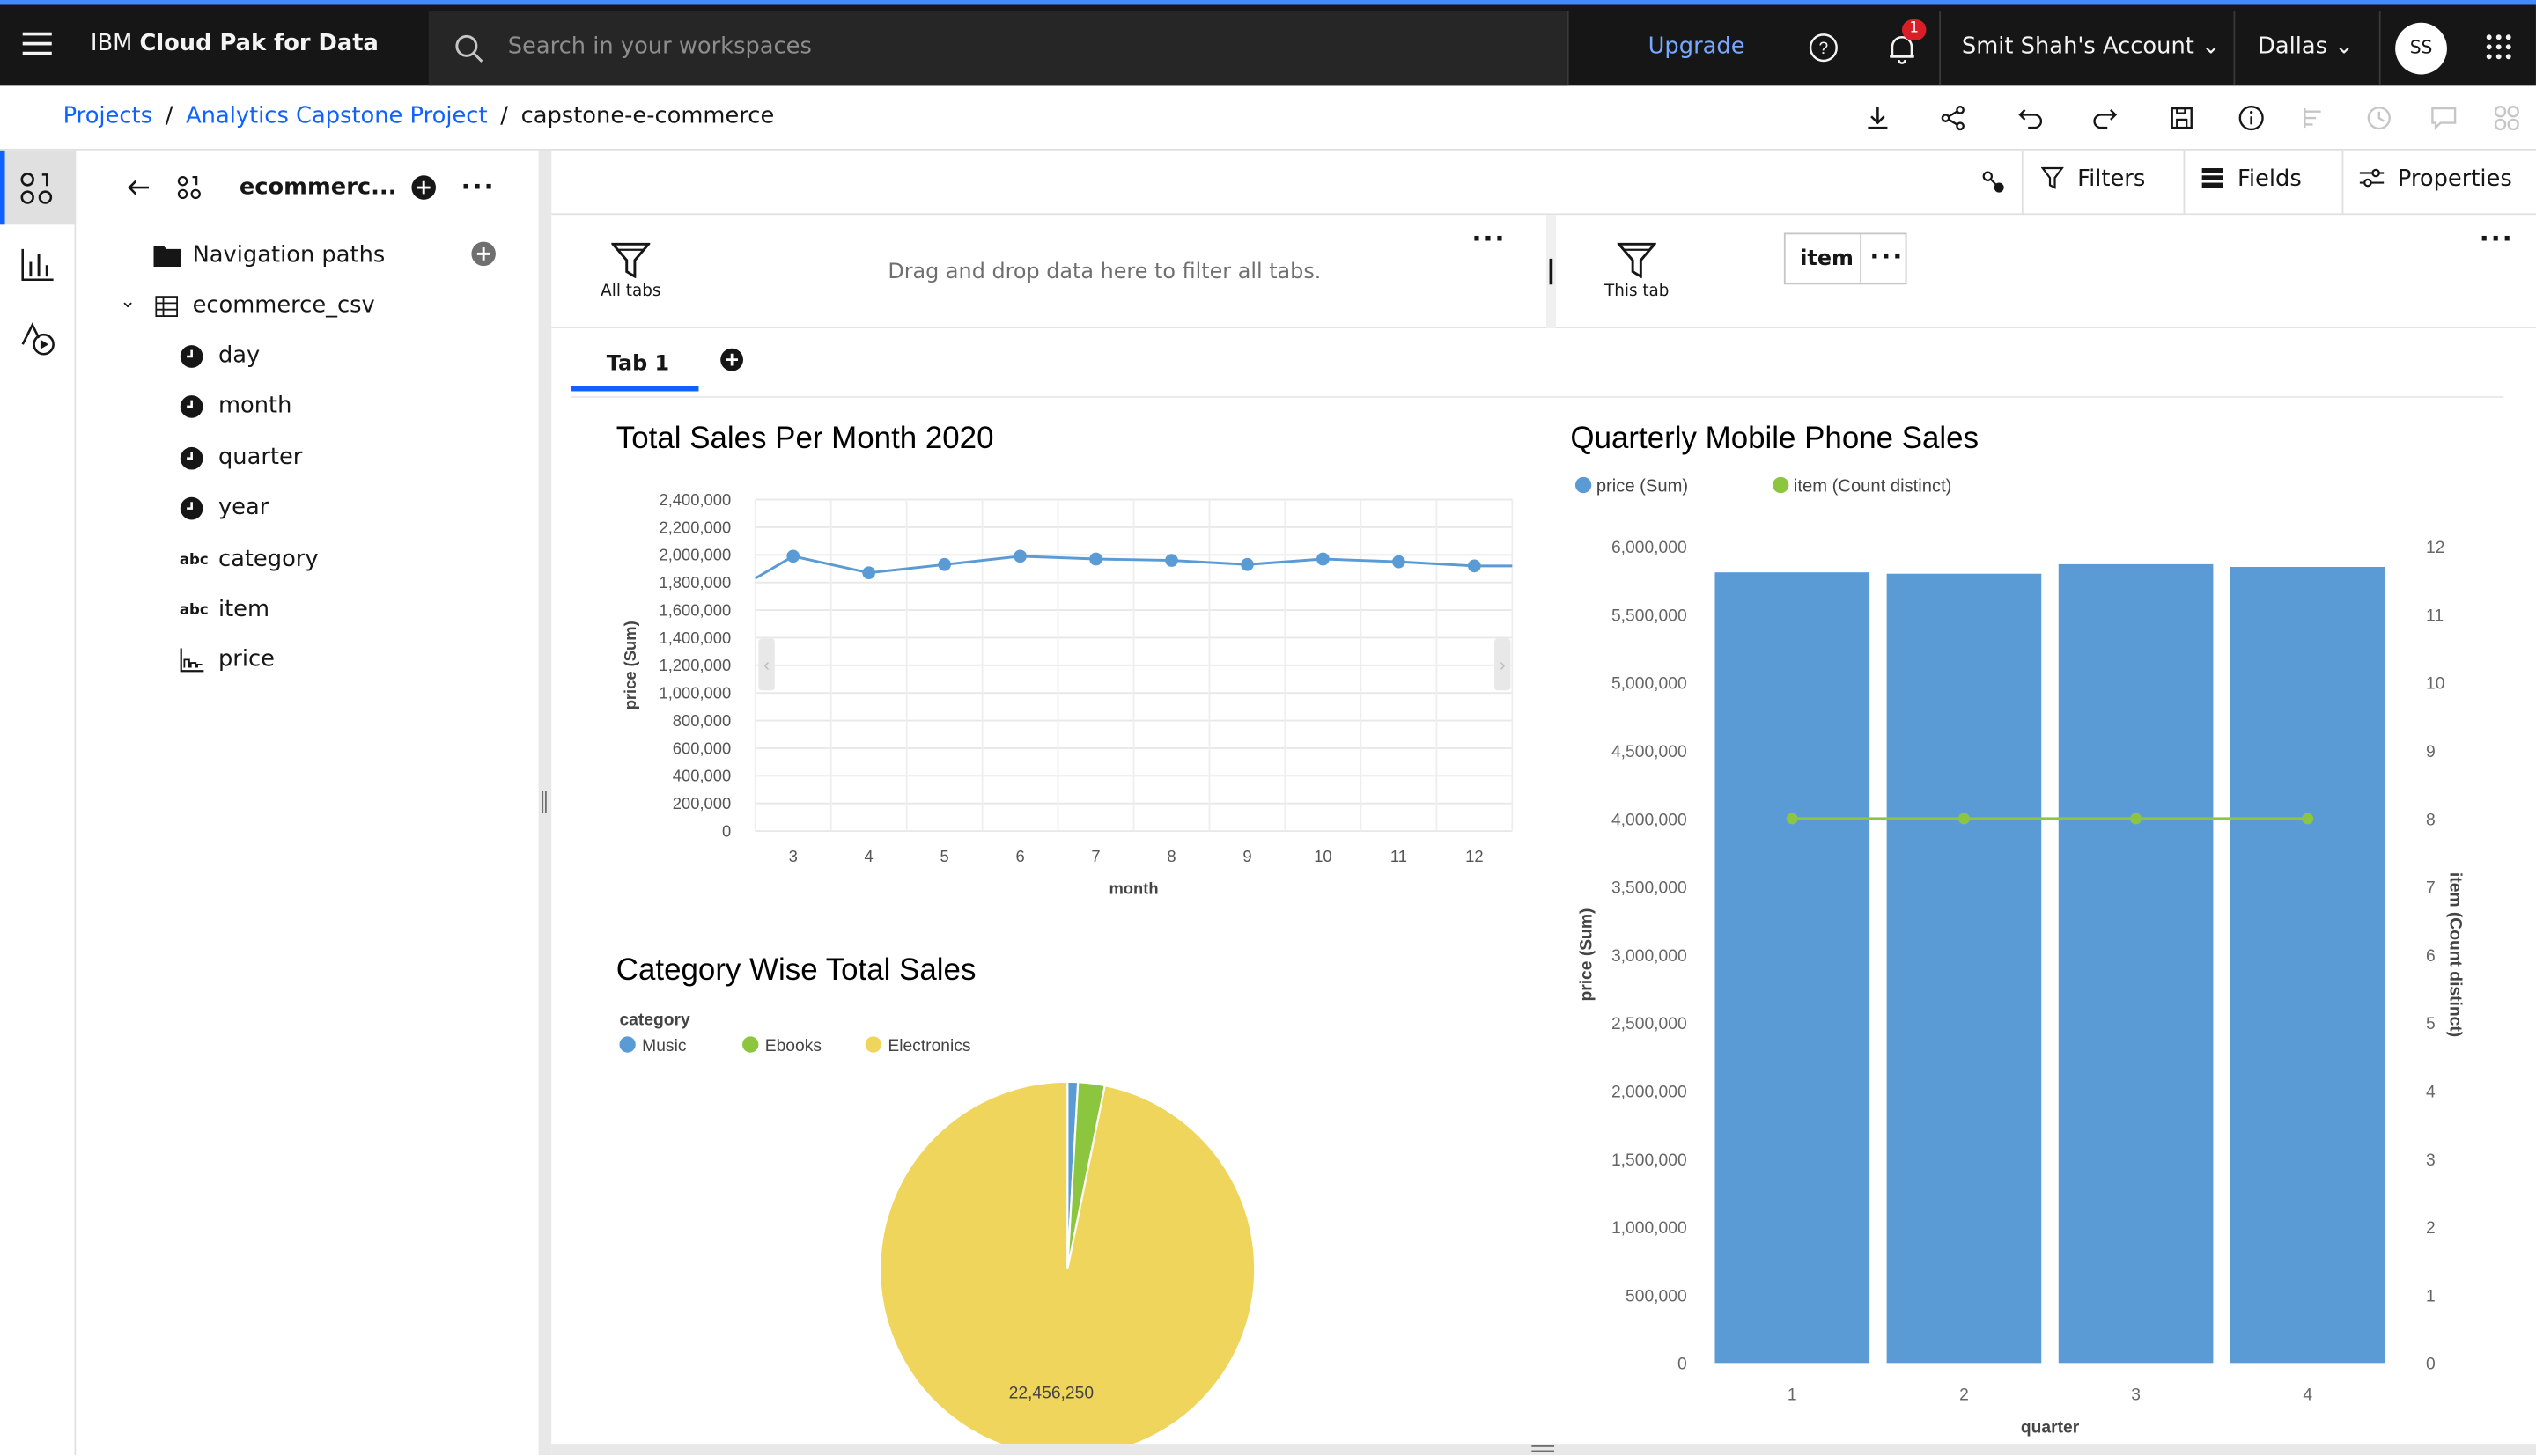 The image size is (2536, 1456). I want to click on back-arrow-icon, so click(138, 187).